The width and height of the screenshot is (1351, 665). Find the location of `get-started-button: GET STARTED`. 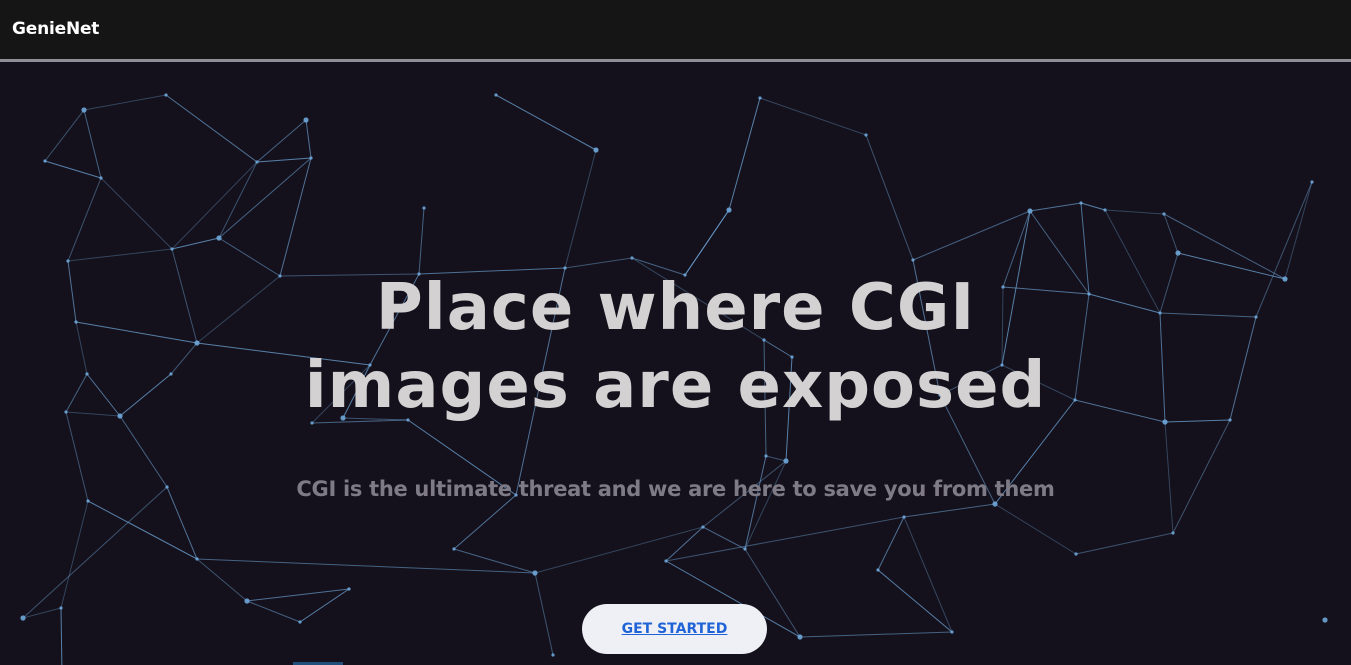

get-started-button: GET STARTED is located at coordinates (674, 629).